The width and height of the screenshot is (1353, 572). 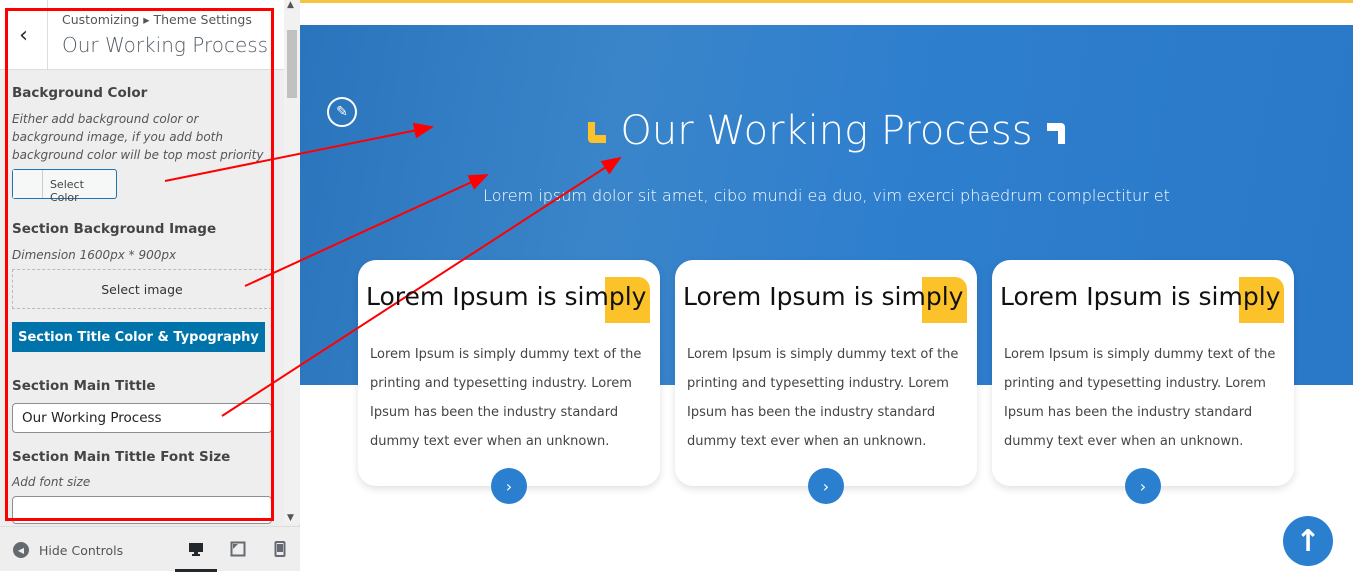 I want to click on scroll-to-top-button: ↑, so click(x=1308, y=541).